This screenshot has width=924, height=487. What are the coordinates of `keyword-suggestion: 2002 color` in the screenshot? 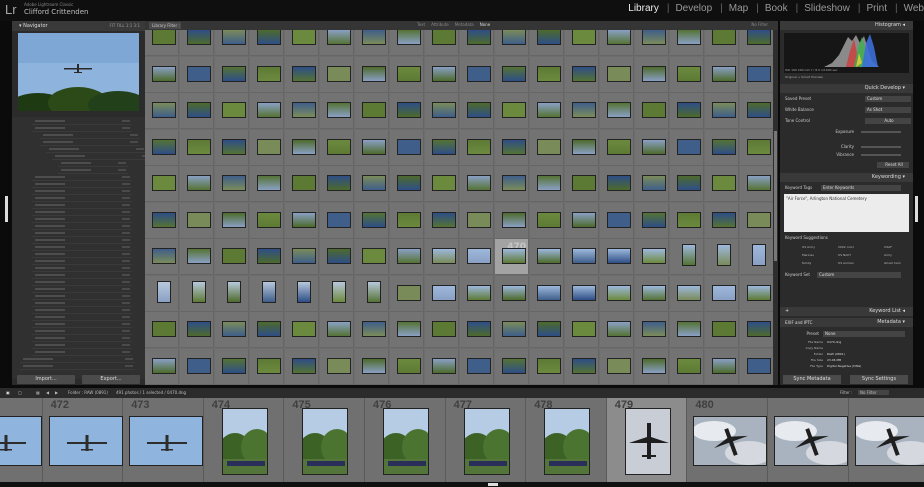 It's located at (846, 247).